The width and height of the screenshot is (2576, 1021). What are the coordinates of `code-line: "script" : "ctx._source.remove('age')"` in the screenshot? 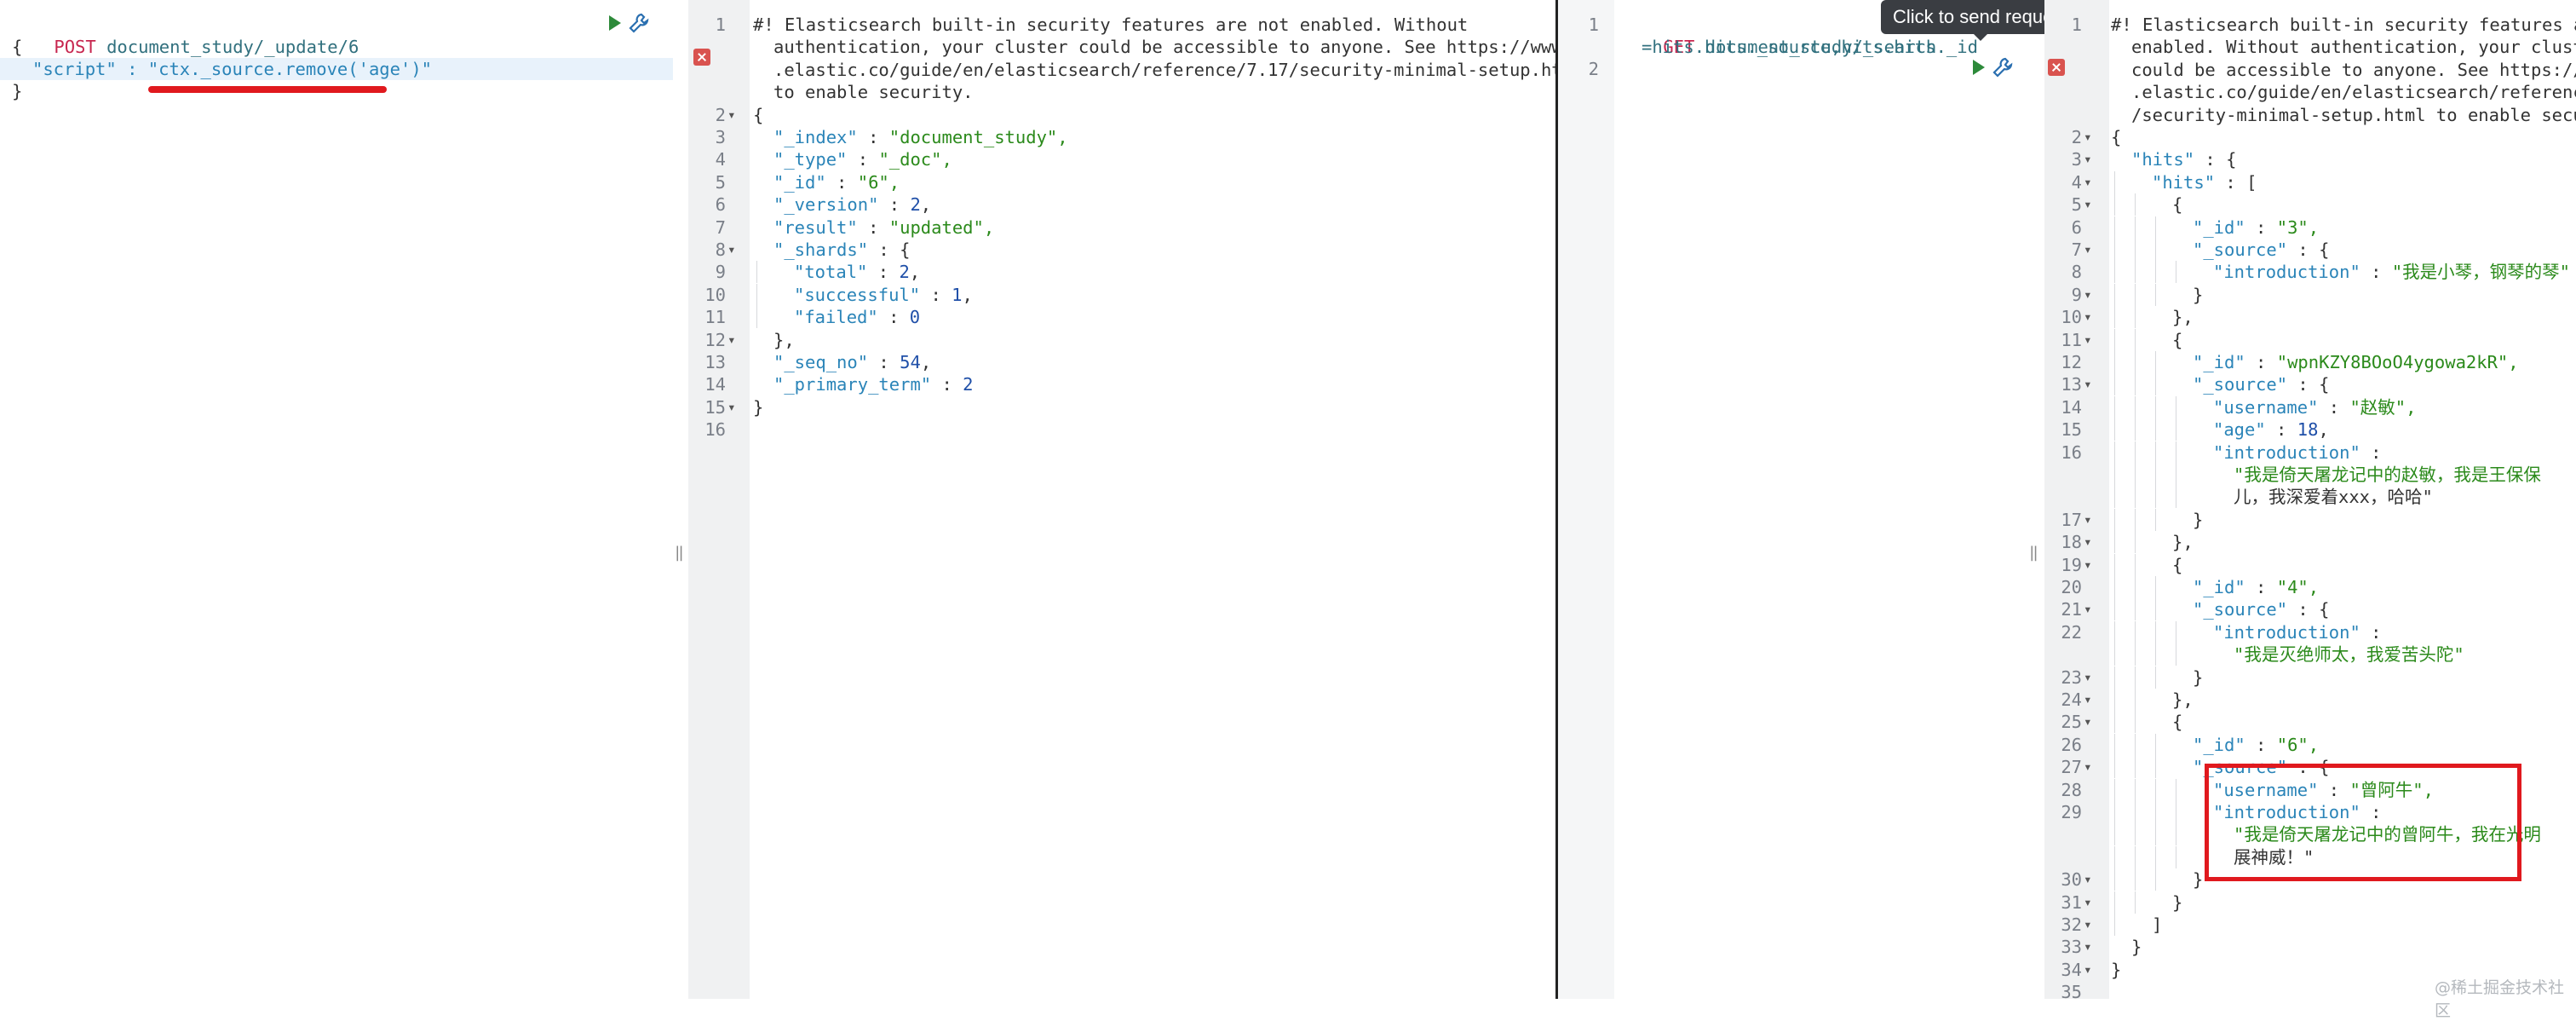 It's located at (353, 69).